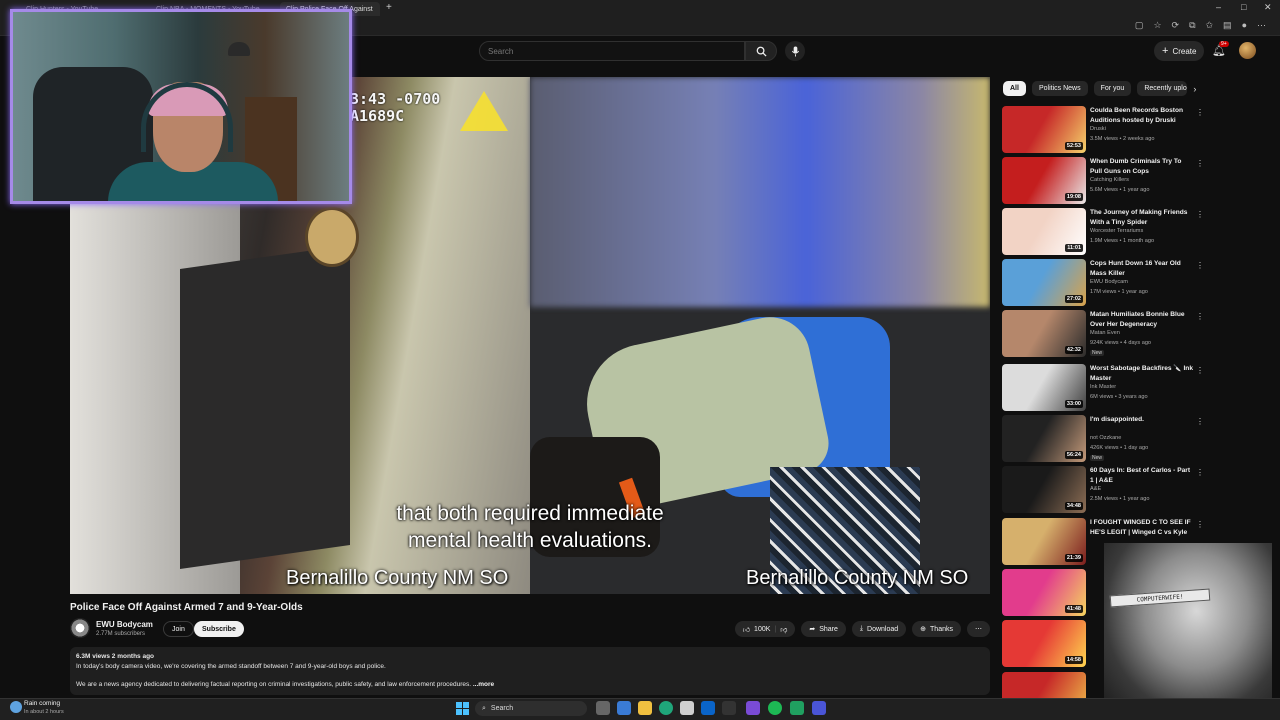 This screenshot has height=720, width=1280. I want to click on spotify-icon, so click(775, 708).